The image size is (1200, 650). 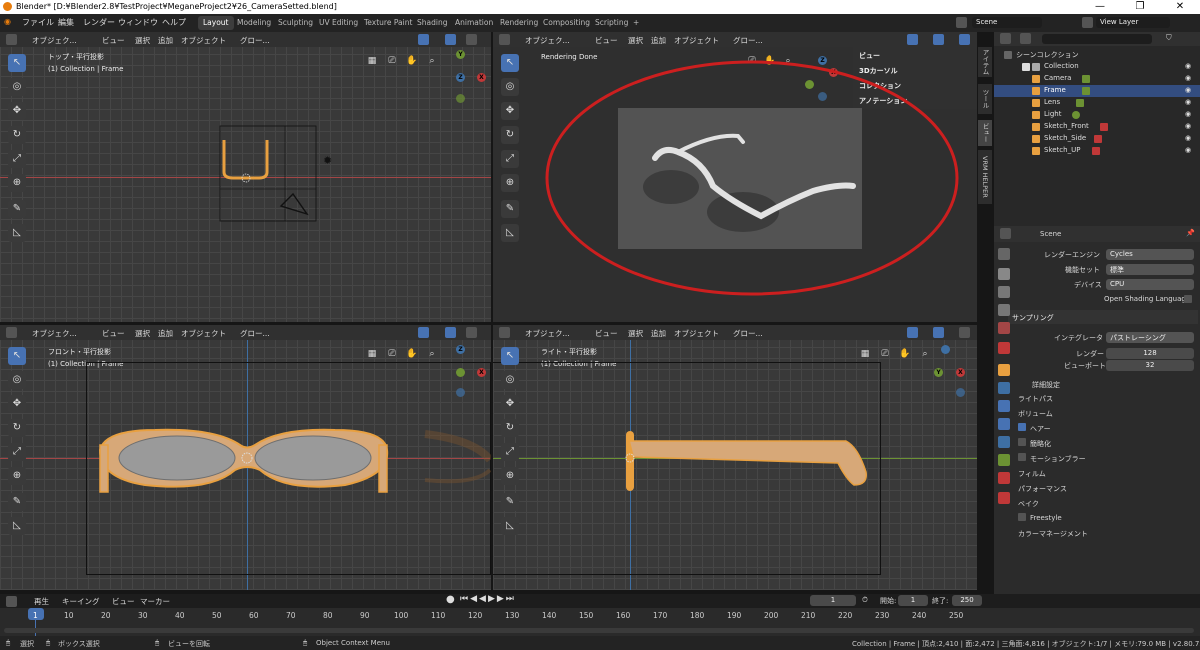 What do you see at coordinates (412, 354) in the screenshot?
I see `pan-view-icon: ✋` at bounding box center [412, 354].